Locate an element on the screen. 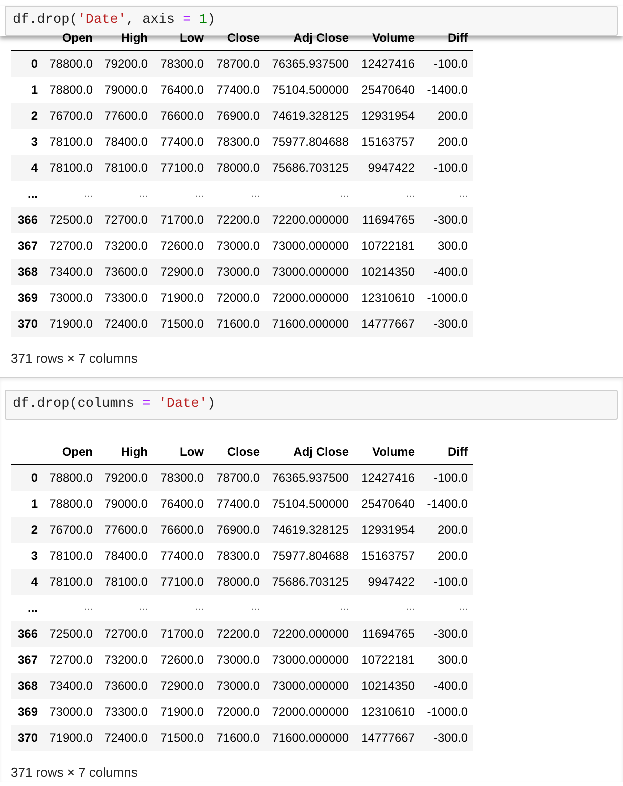 The height and width of the screenshot is (786, 623). table-cell-text: 71600.000000 is located at coordinates (310, 738).